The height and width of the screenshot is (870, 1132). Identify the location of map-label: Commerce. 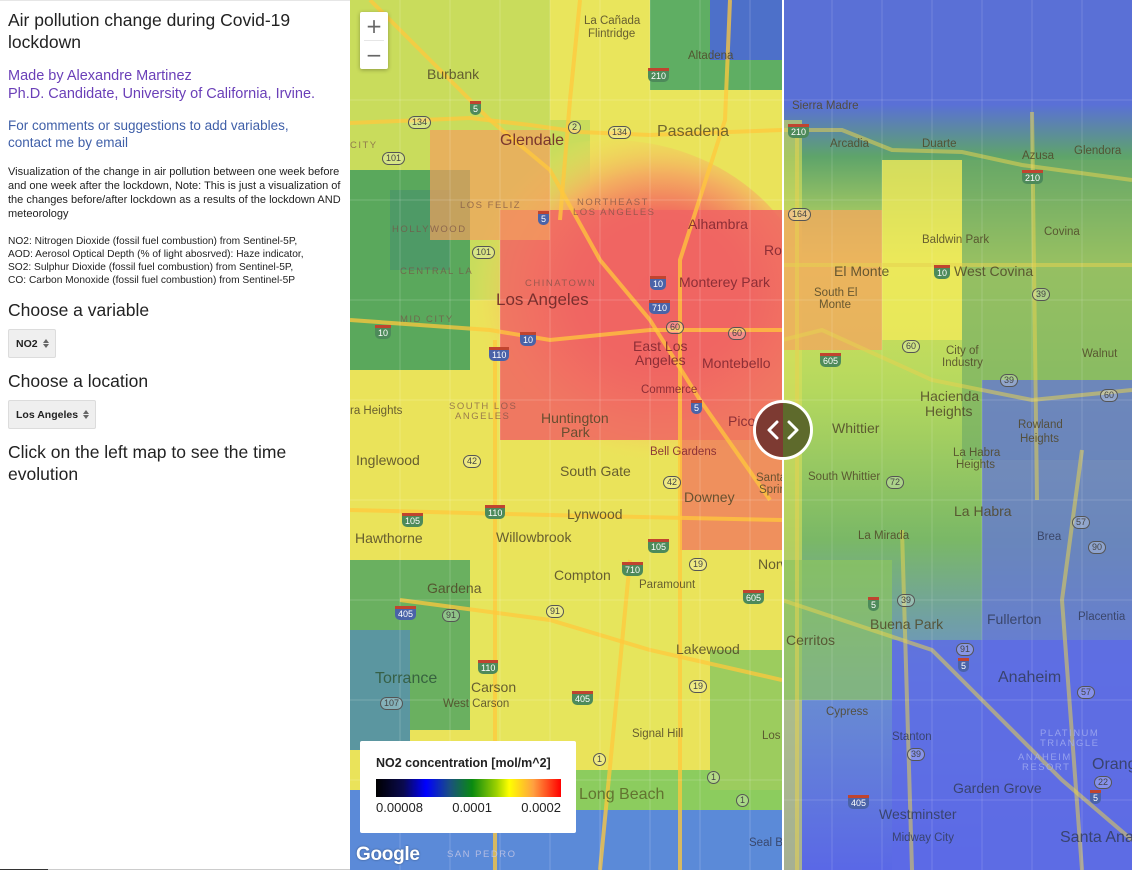
(669, 390).